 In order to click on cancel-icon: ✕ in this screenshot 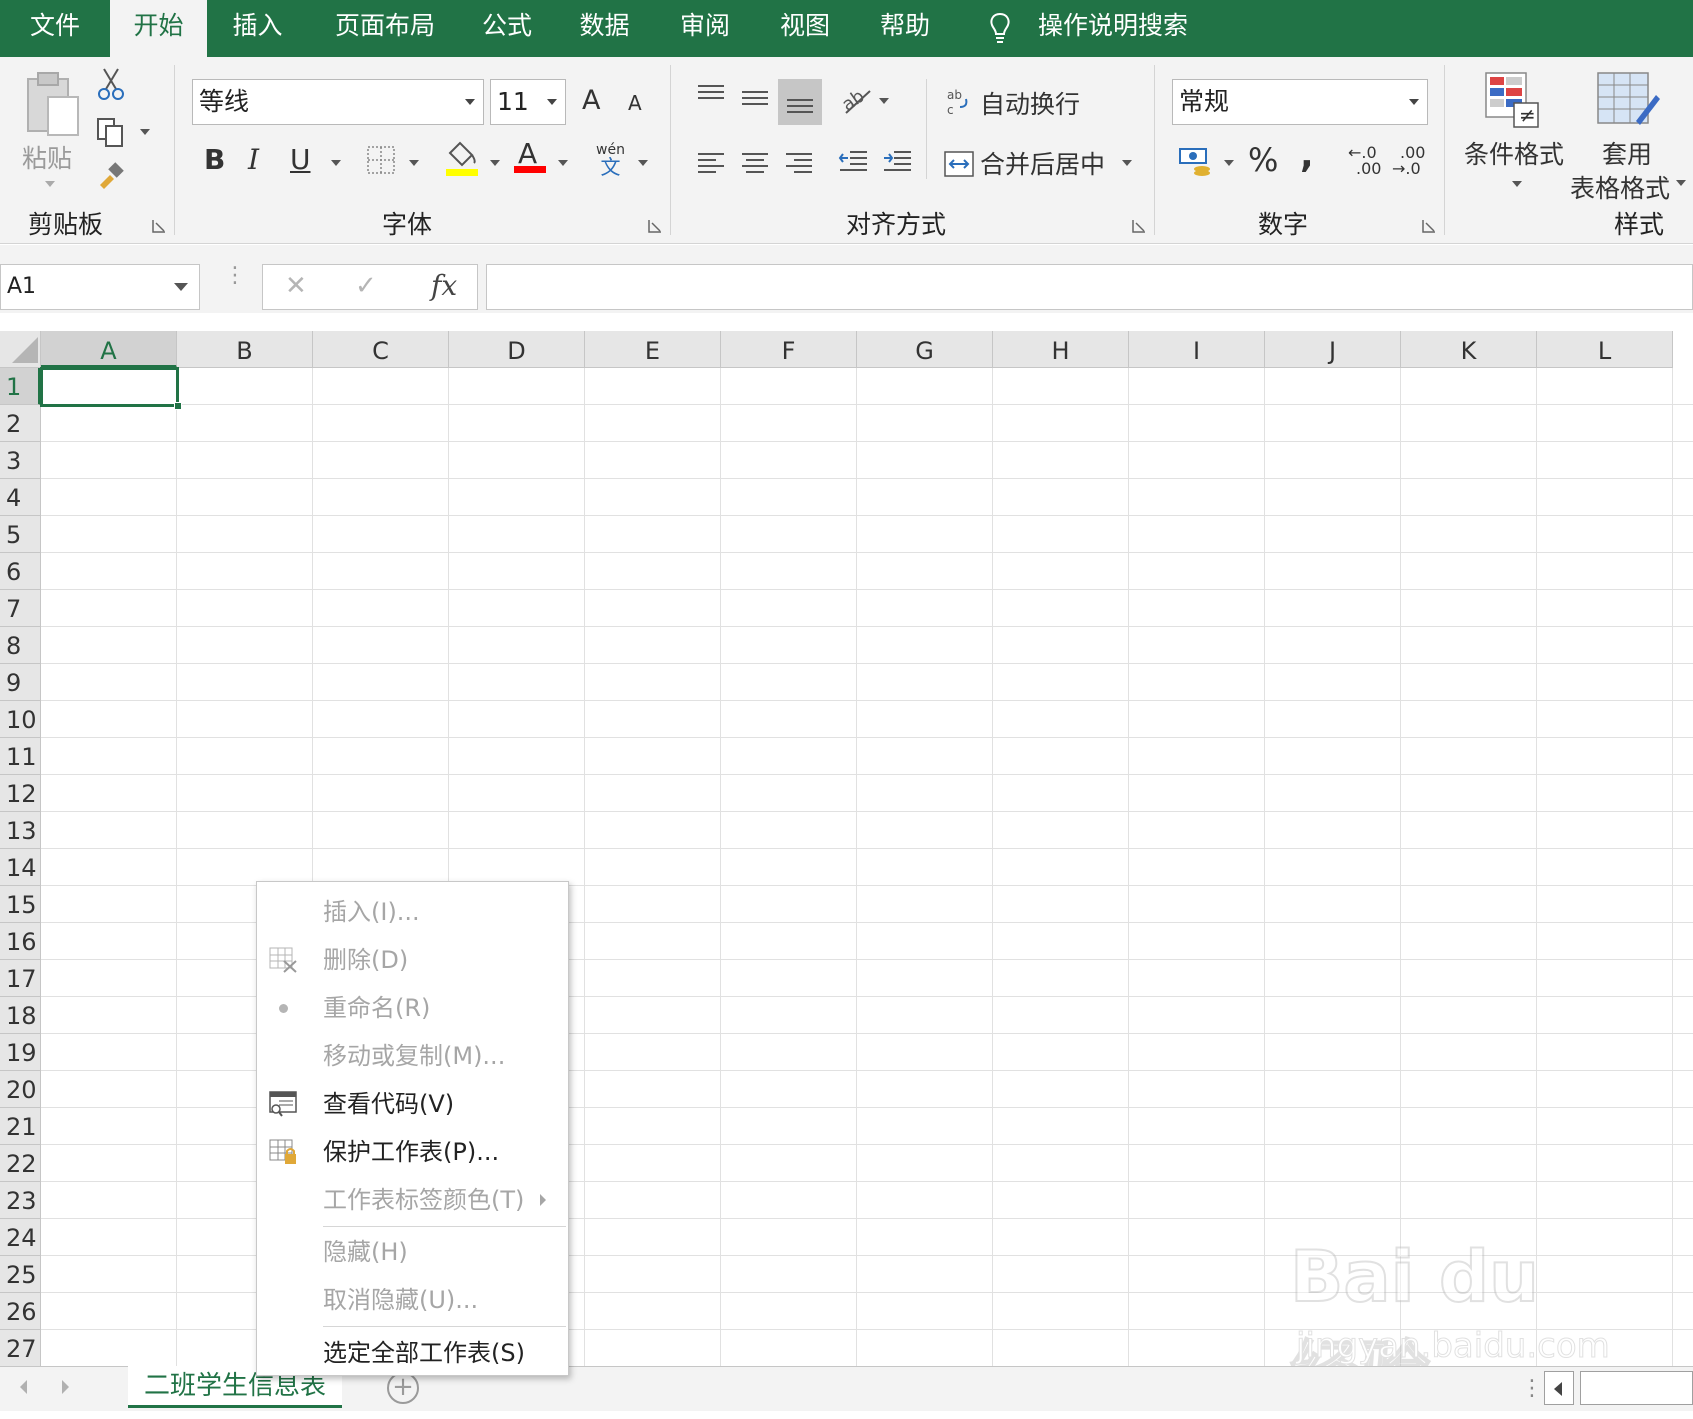, I will do `click(296, 286)`.